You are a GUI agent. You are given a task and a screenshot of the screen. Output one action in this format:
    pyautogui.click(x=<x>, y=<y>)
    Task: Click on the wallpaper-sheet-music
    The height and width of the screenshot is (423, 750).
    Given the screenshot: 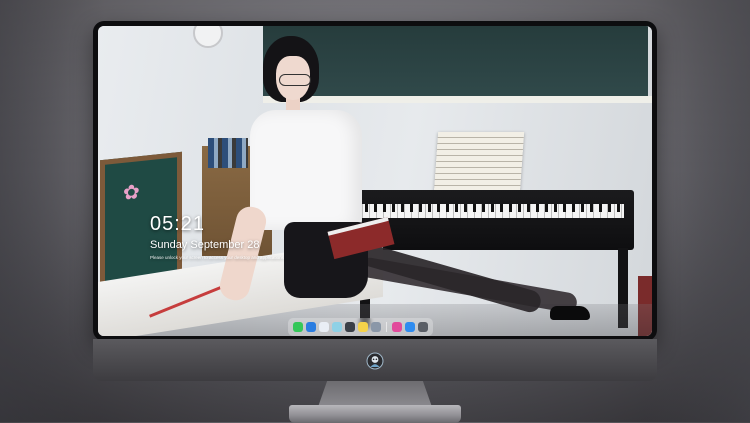 What is the action you would take?
    pyautogui.click(x=479, y=163)
    